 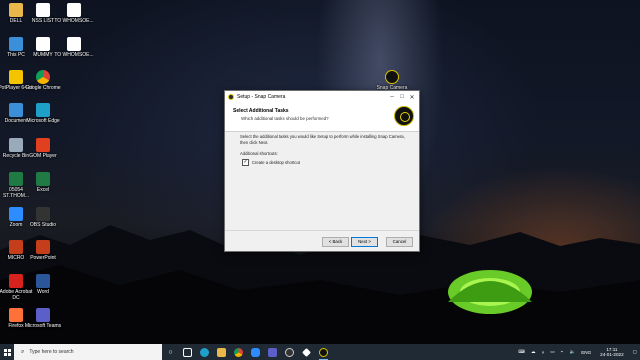 I want to click on back-button: < Back, so click(x=335, y=242).